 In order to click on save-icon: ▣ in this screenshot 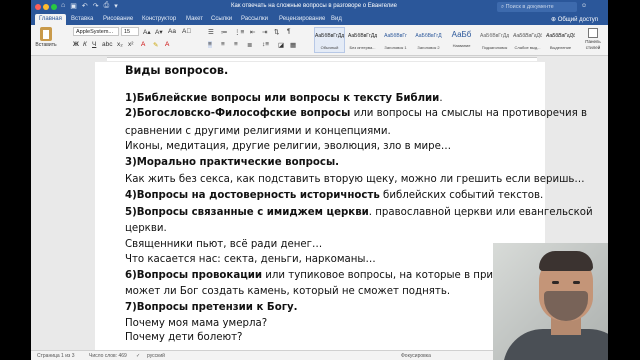, I will do `click(73, 6)`.